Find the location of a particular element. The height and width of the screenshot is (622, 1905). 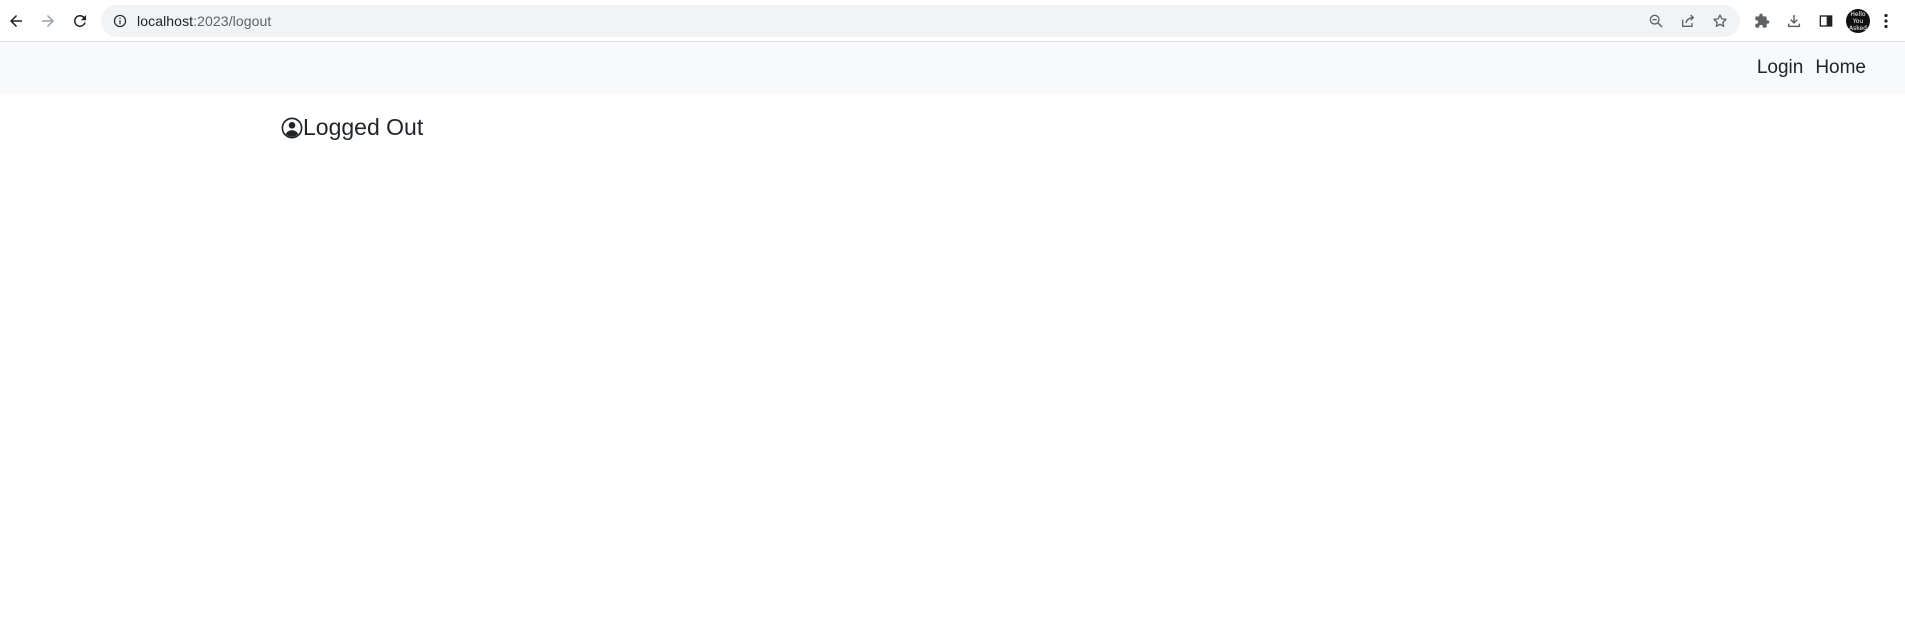

back-button is located at coordinates (16, 21).